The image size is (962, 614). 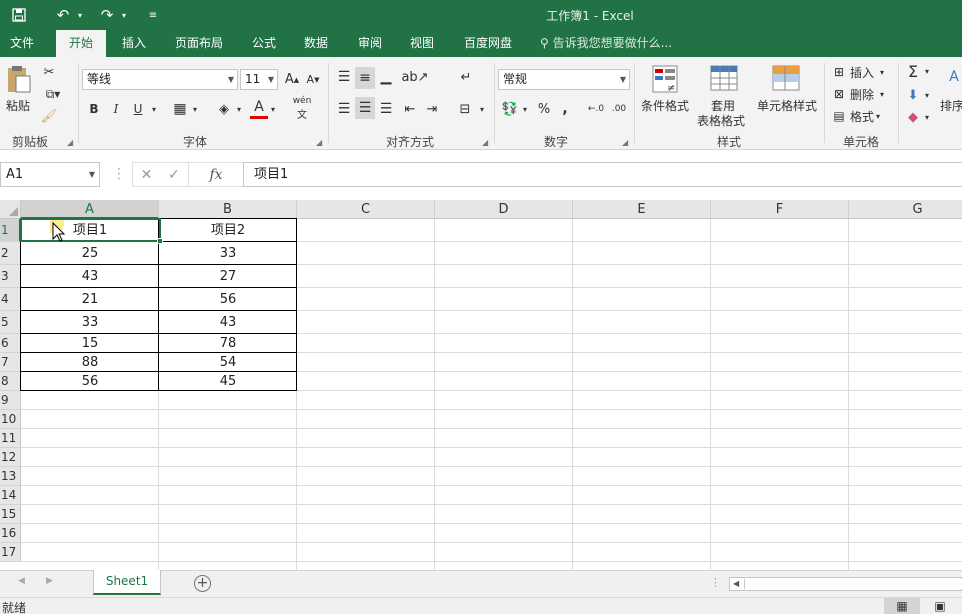 I want to click on table-cell: 56, so click(x=228, y=299).